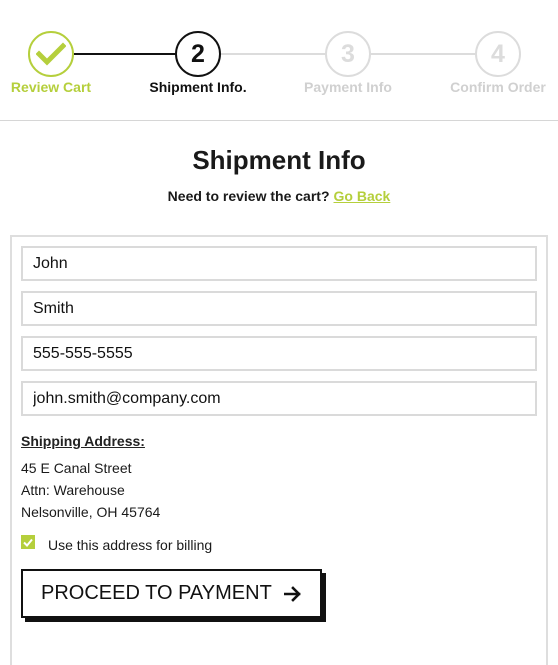 This screenshot has width=558, height=665. I want to click on step-shipment-info: 2 Shipment Info., so click(198, 63).